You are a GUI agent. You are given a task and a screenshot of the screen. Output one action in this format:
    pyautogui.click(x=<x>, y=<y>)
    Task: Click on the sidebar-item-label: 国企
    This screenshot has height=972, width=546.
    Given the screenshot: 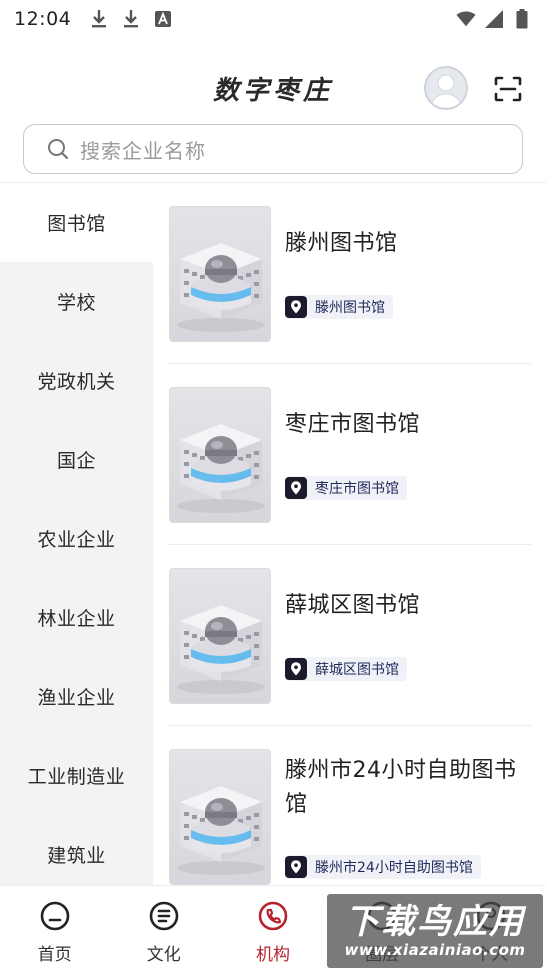 What is the action you would take?
    pyautogui.click(x=76, y=461)
    